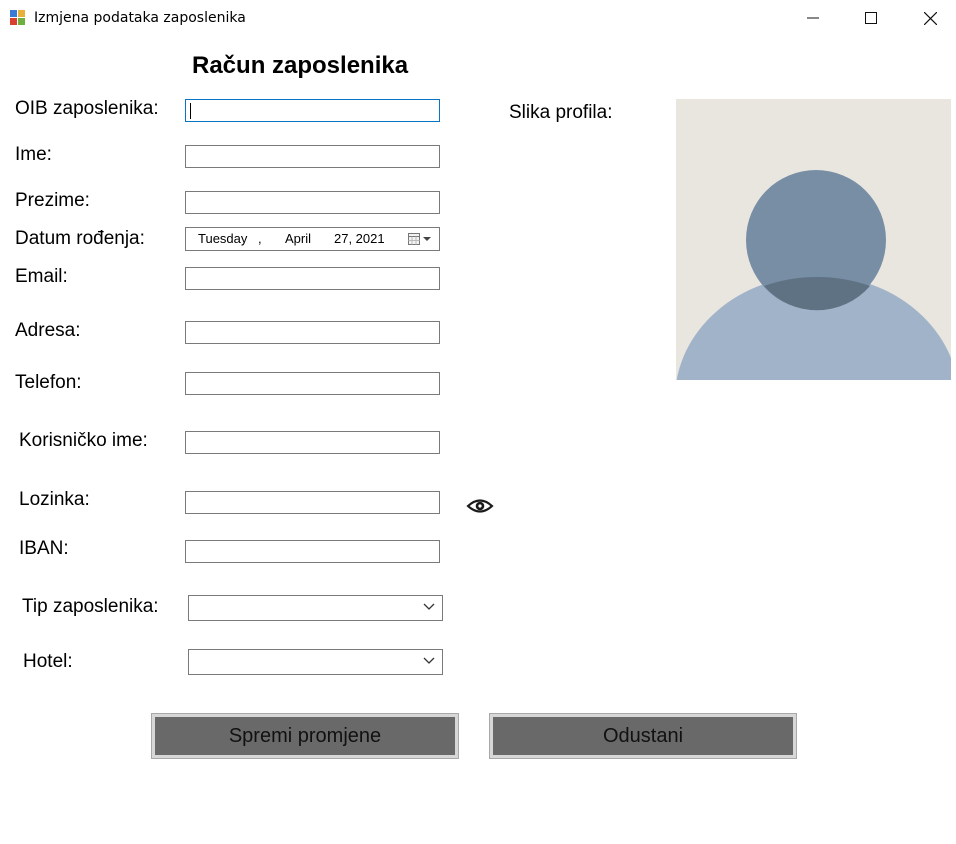  What do you see at coordinates (478, 18) in the screenshot?
I see `title-bar: Izmjena podataka zaposlenika` at bounding box center [478, 18].